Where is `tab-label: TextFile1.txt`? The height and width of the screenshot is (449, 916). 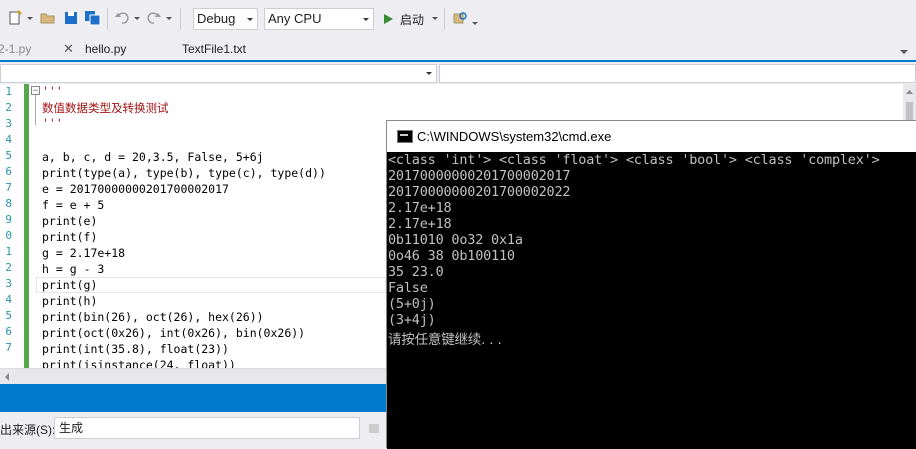 tab-label: TextFile1.txt is located at coordinates (214, 49).